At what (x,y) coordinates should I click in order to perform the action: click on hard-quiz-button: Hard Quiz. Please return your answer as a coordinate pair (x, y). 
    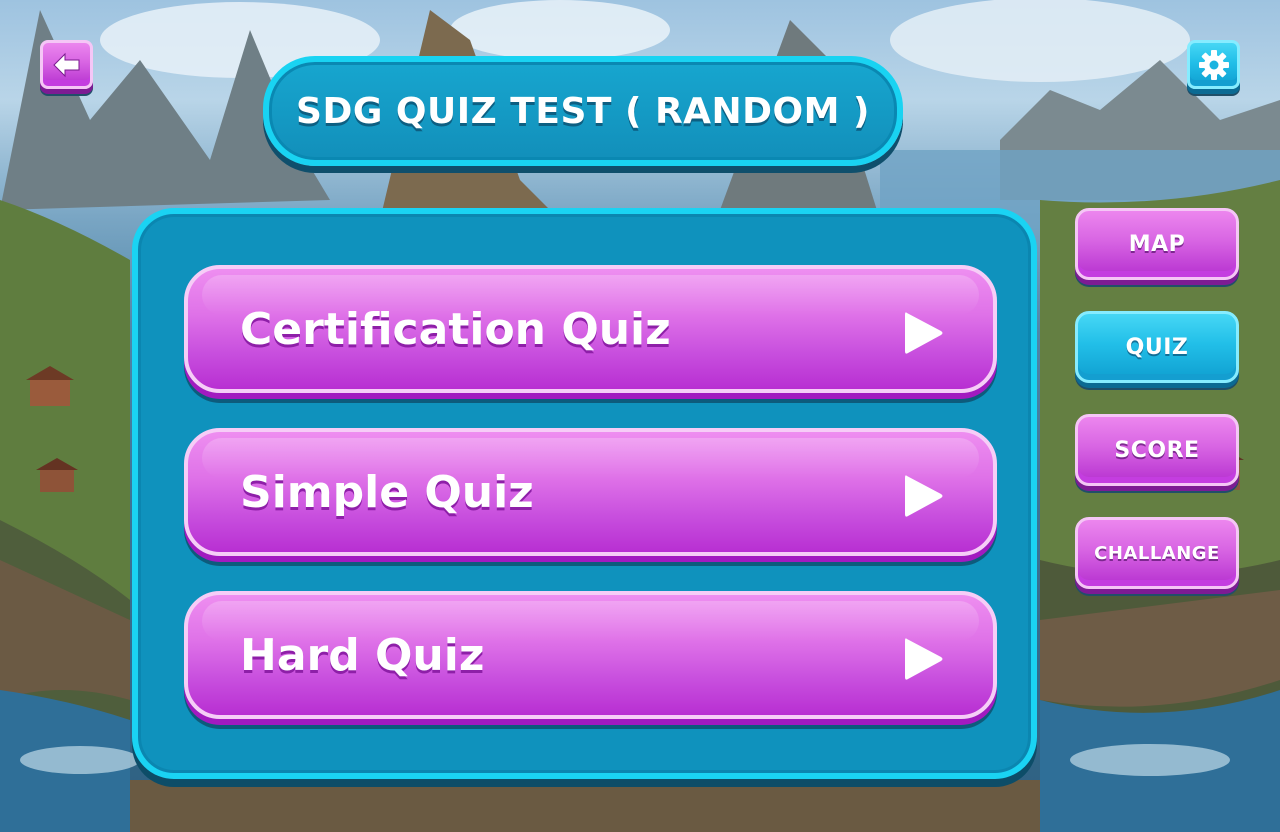
    Looking at the image, I should click on (590, 655).